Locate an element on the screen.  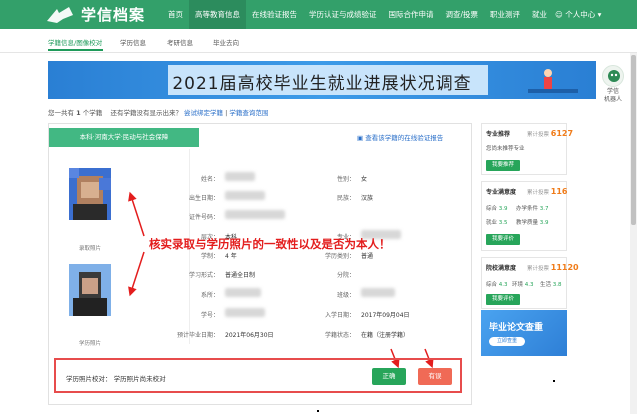
brand-logo: 学信档案 is located at coordinates (95, 14).